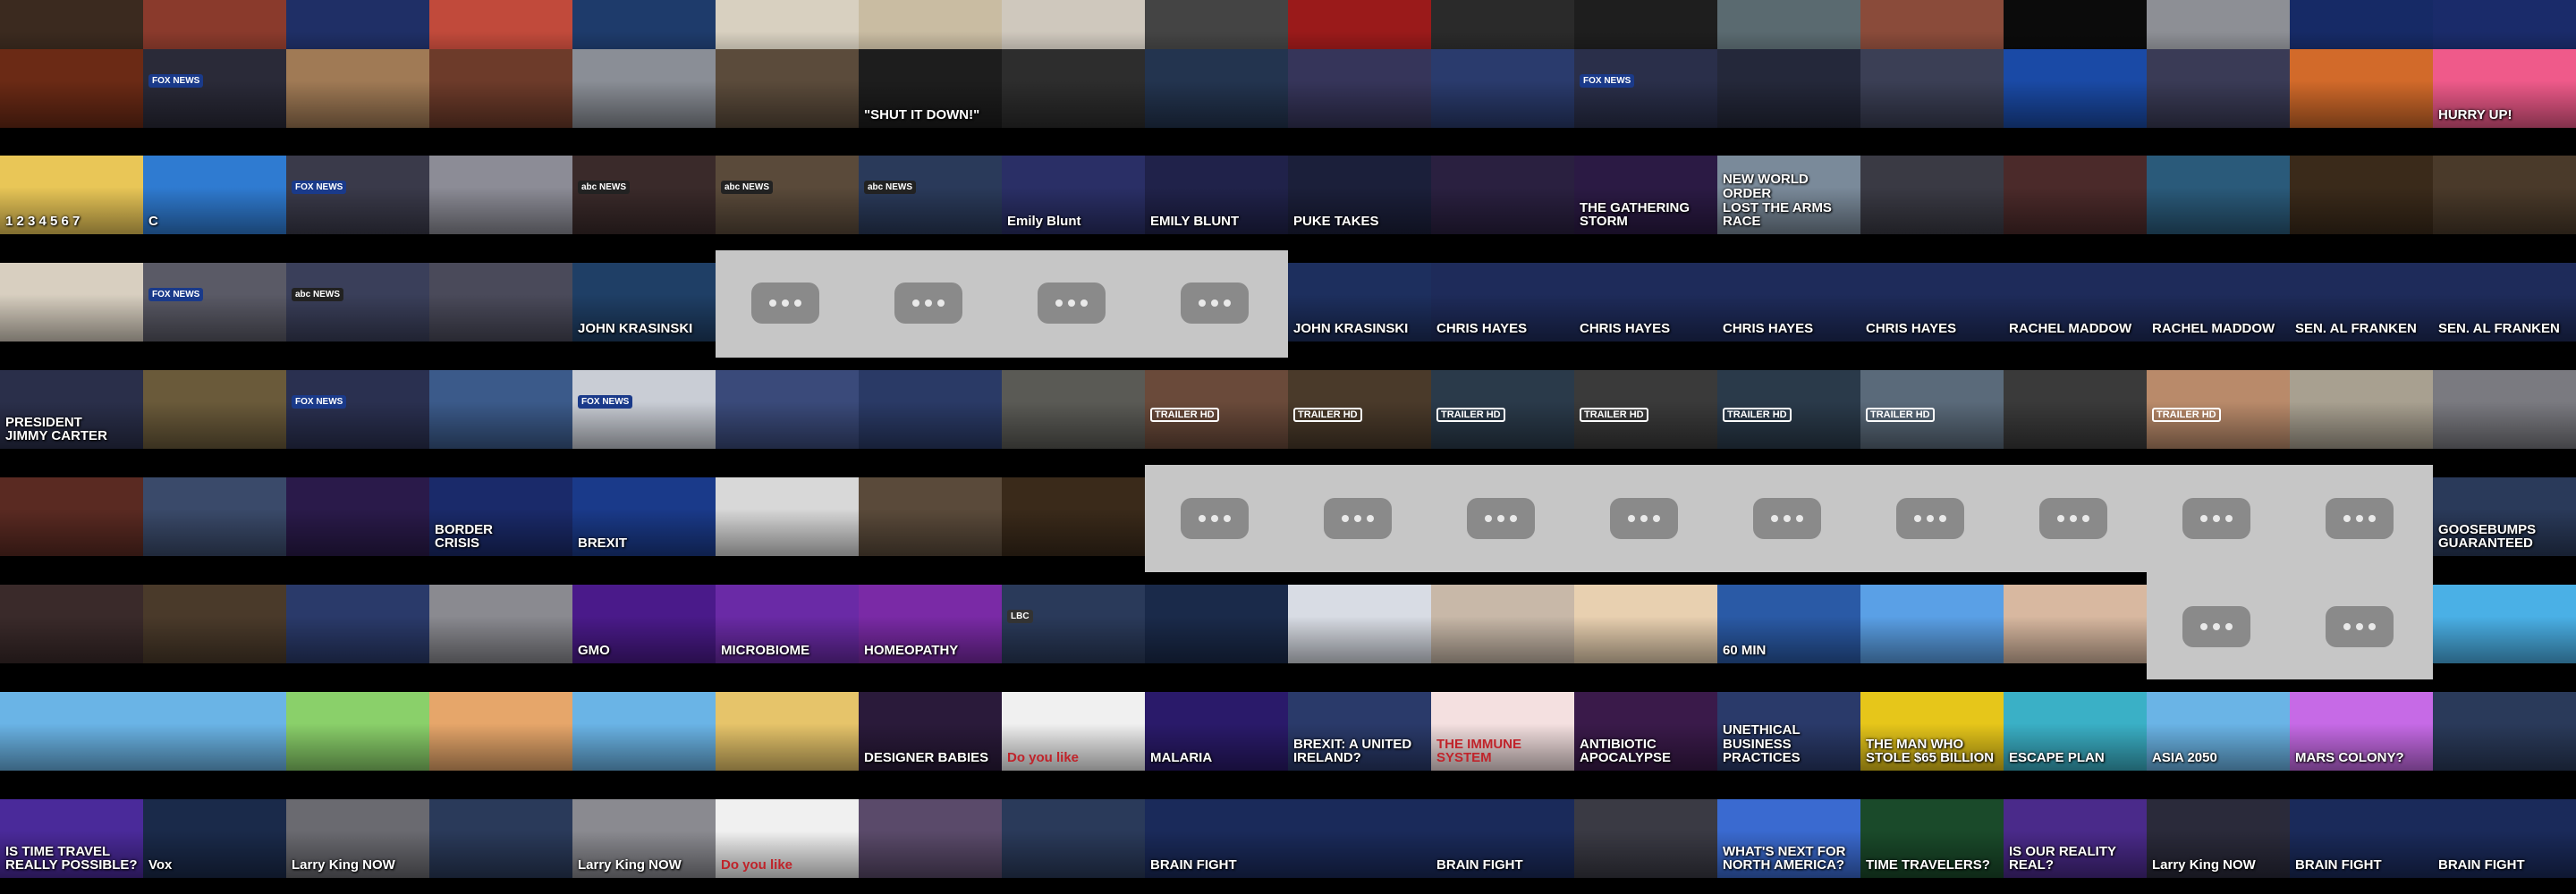  What do you see at coordinates (930, 624) in the screenshot?
I see `video-thumbnail: HOMEOPATHY` at bounding box center [930, 624].